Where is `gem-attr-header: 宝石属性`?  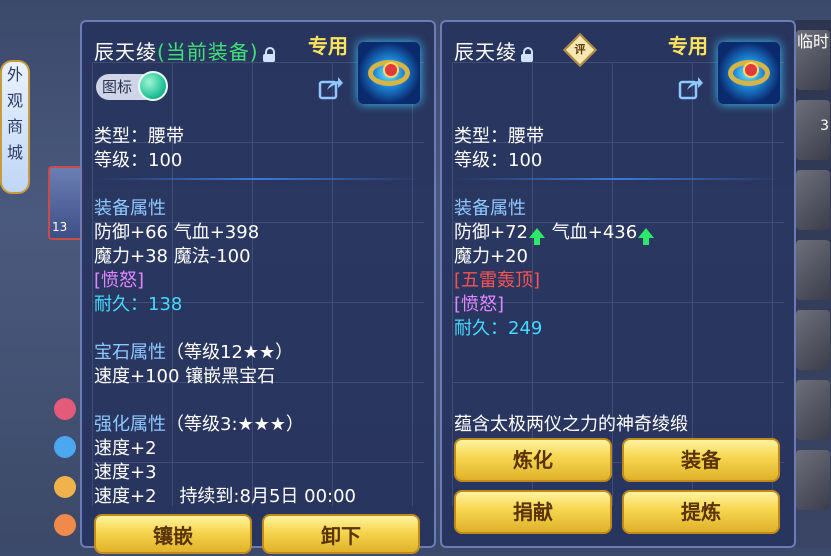
gem-attr-header: 宝石属性 is located at coordinates (130, 352).